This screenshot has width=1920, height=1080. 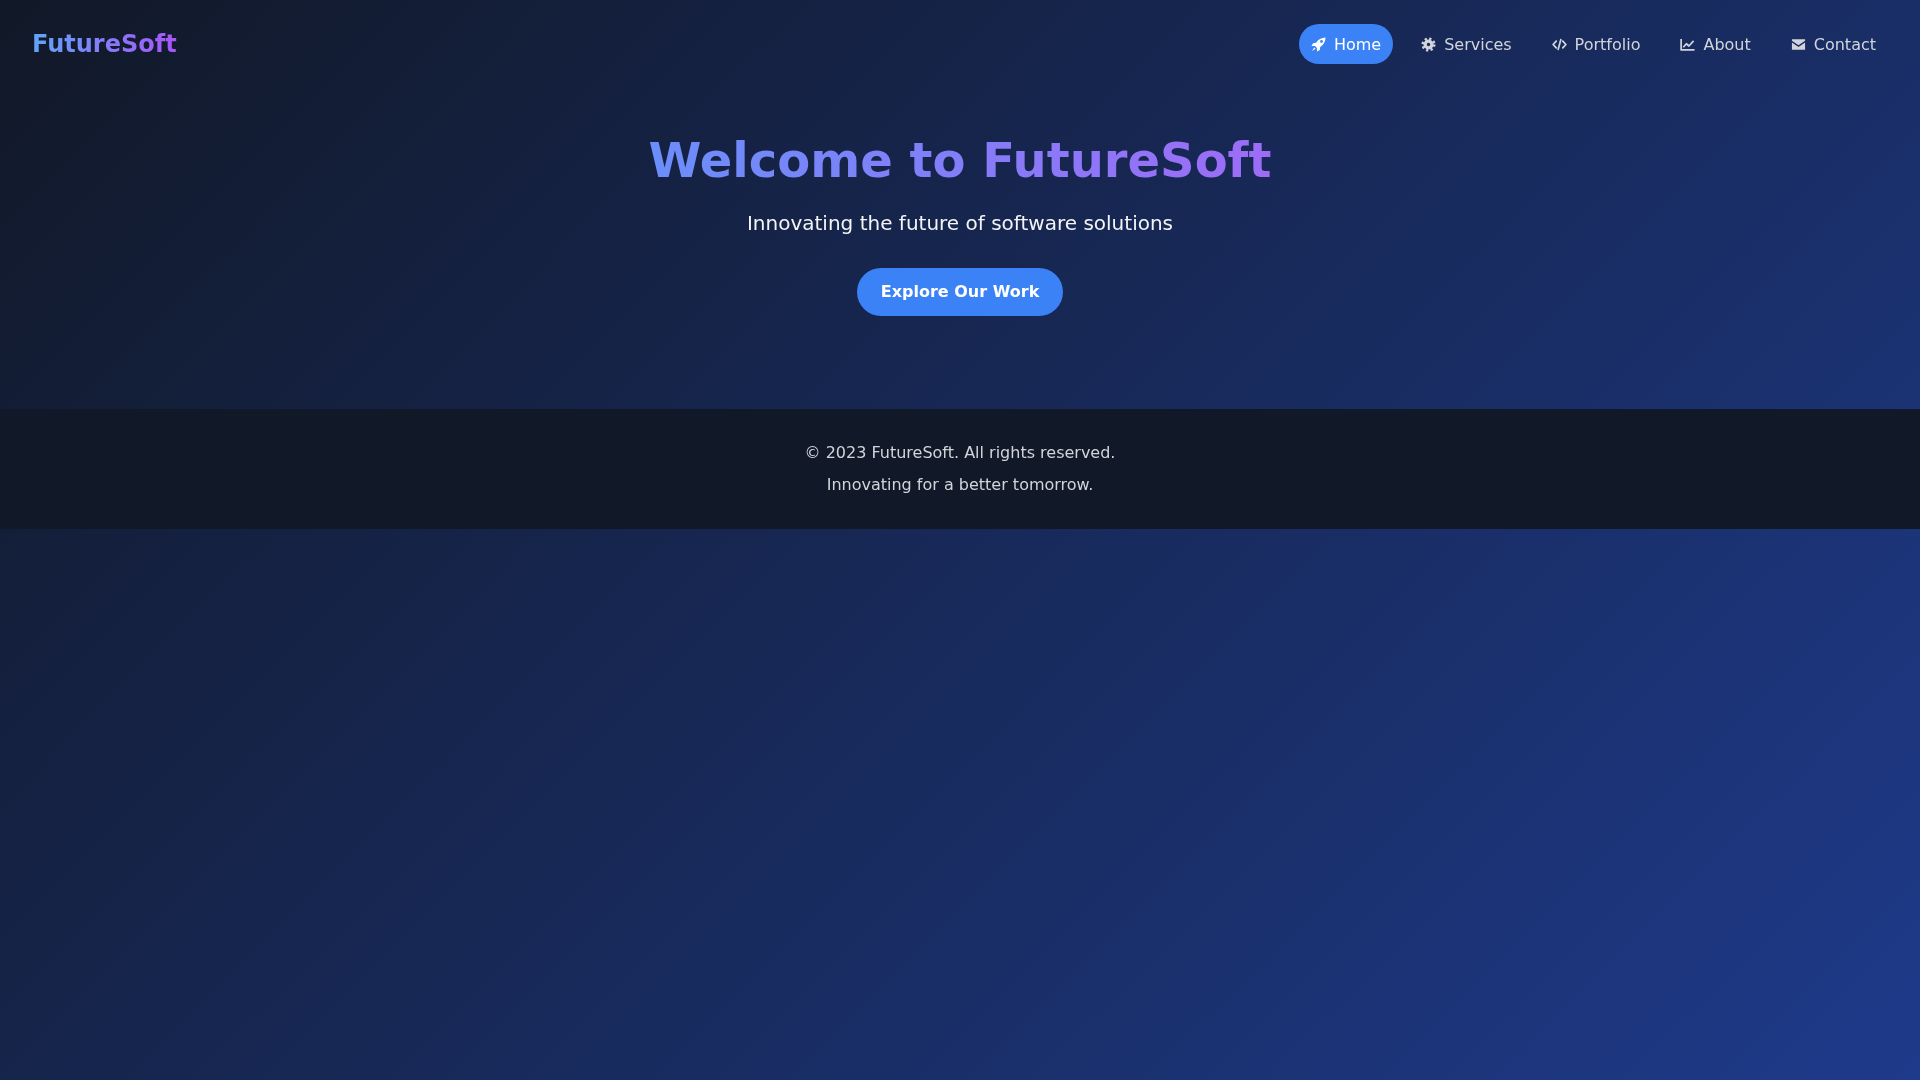 I want to click on gear-icon, so click(x=1429, y=44).